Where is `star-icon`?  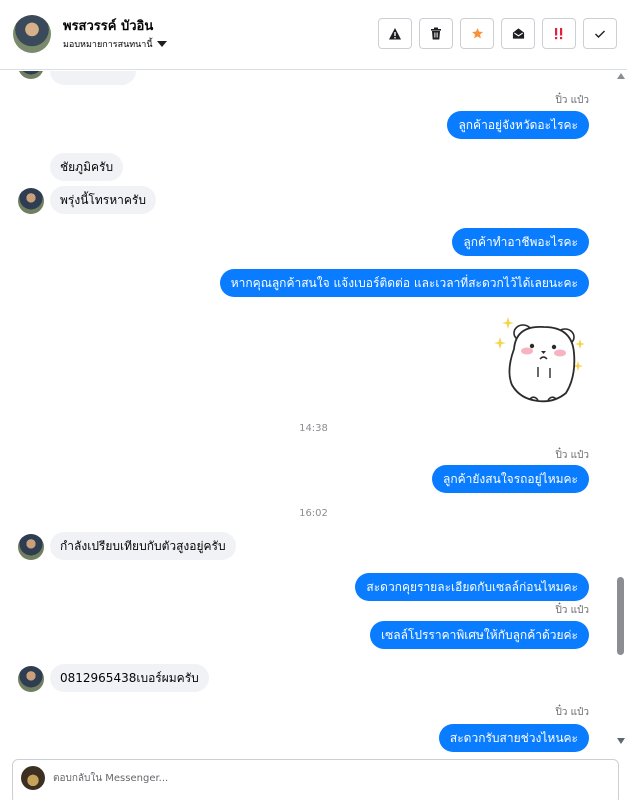 star-icon is located at coordinates (477, 33).